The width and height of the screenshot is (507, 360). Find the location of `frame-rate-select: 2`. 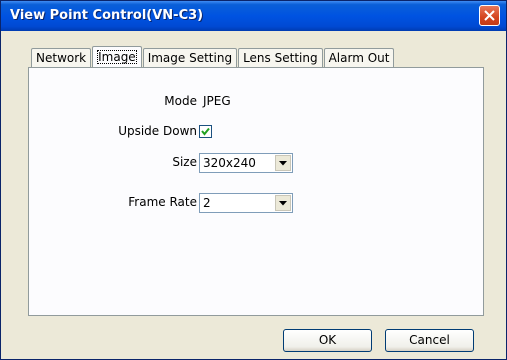

frame-rate-select: 2 is located at coordinates (246, 203).